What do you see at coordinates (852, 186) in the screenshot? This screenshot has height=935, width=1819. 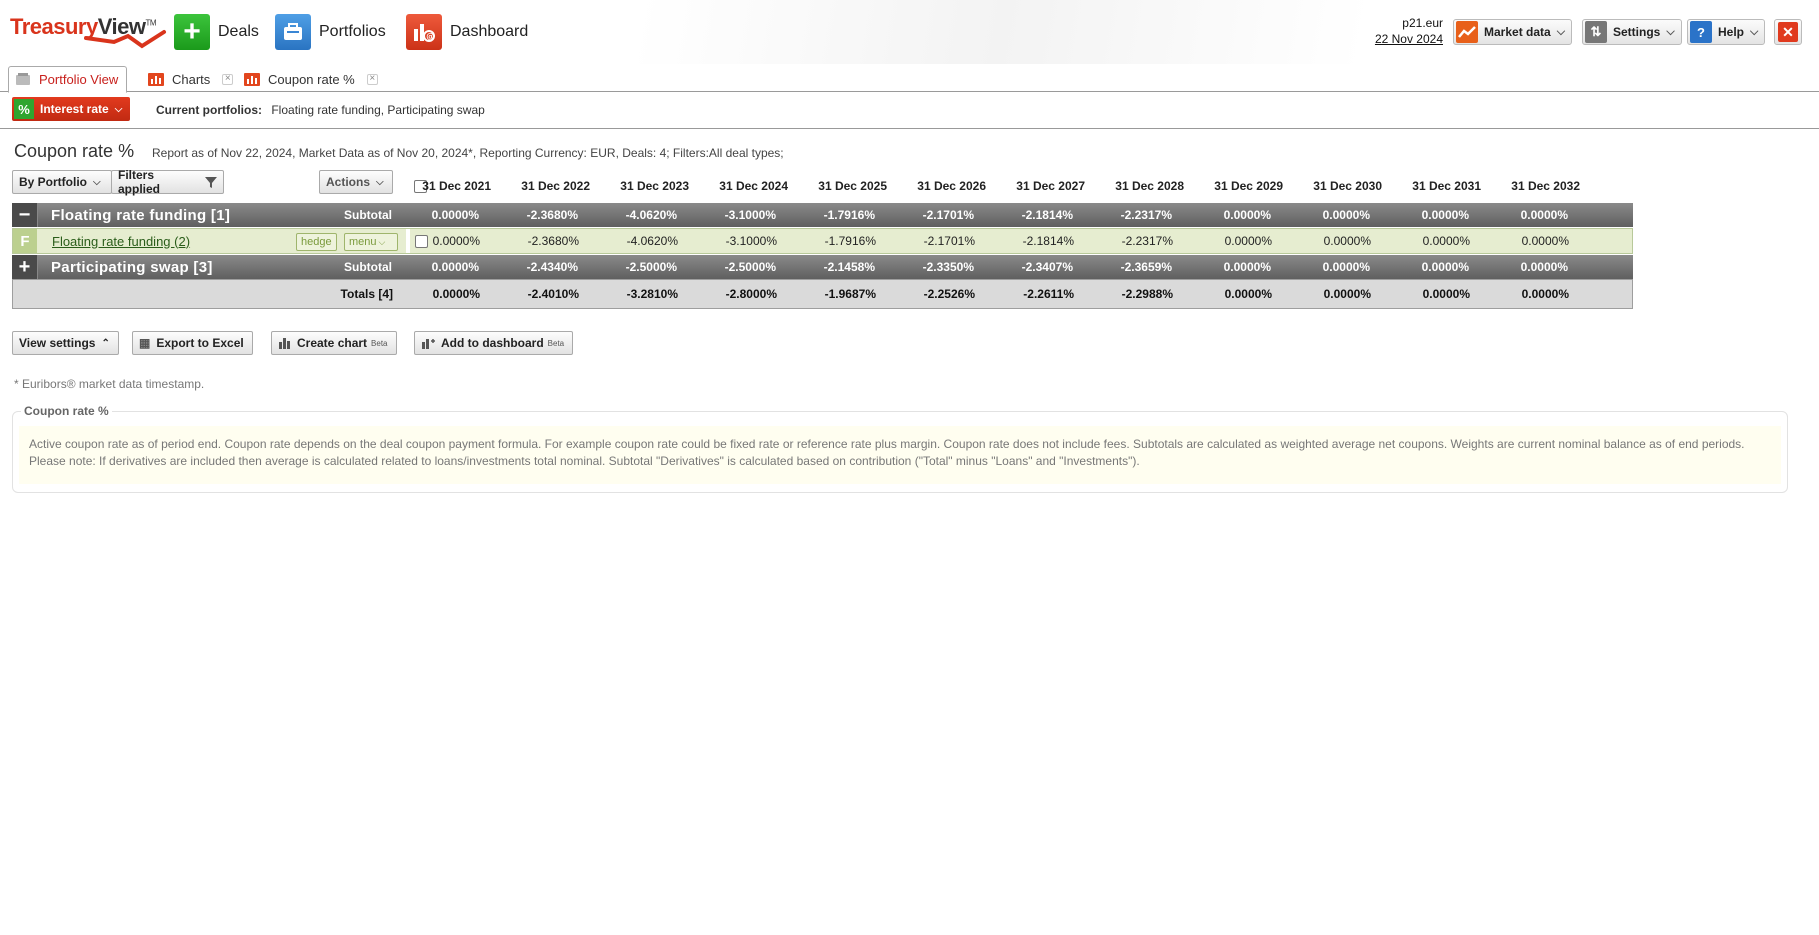 I see `column-header: 31 Dec 2025` at bounding box center [852, 186].